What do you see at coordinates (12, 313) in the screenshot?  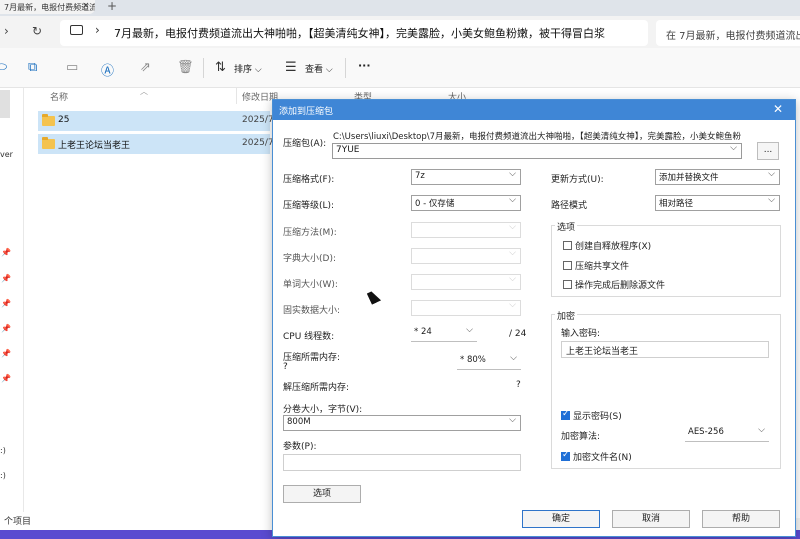 I see `navigation-pane: ver 📌 📌 📌 📌 📌 📌 :) :)` at bounding box center [12, 313].